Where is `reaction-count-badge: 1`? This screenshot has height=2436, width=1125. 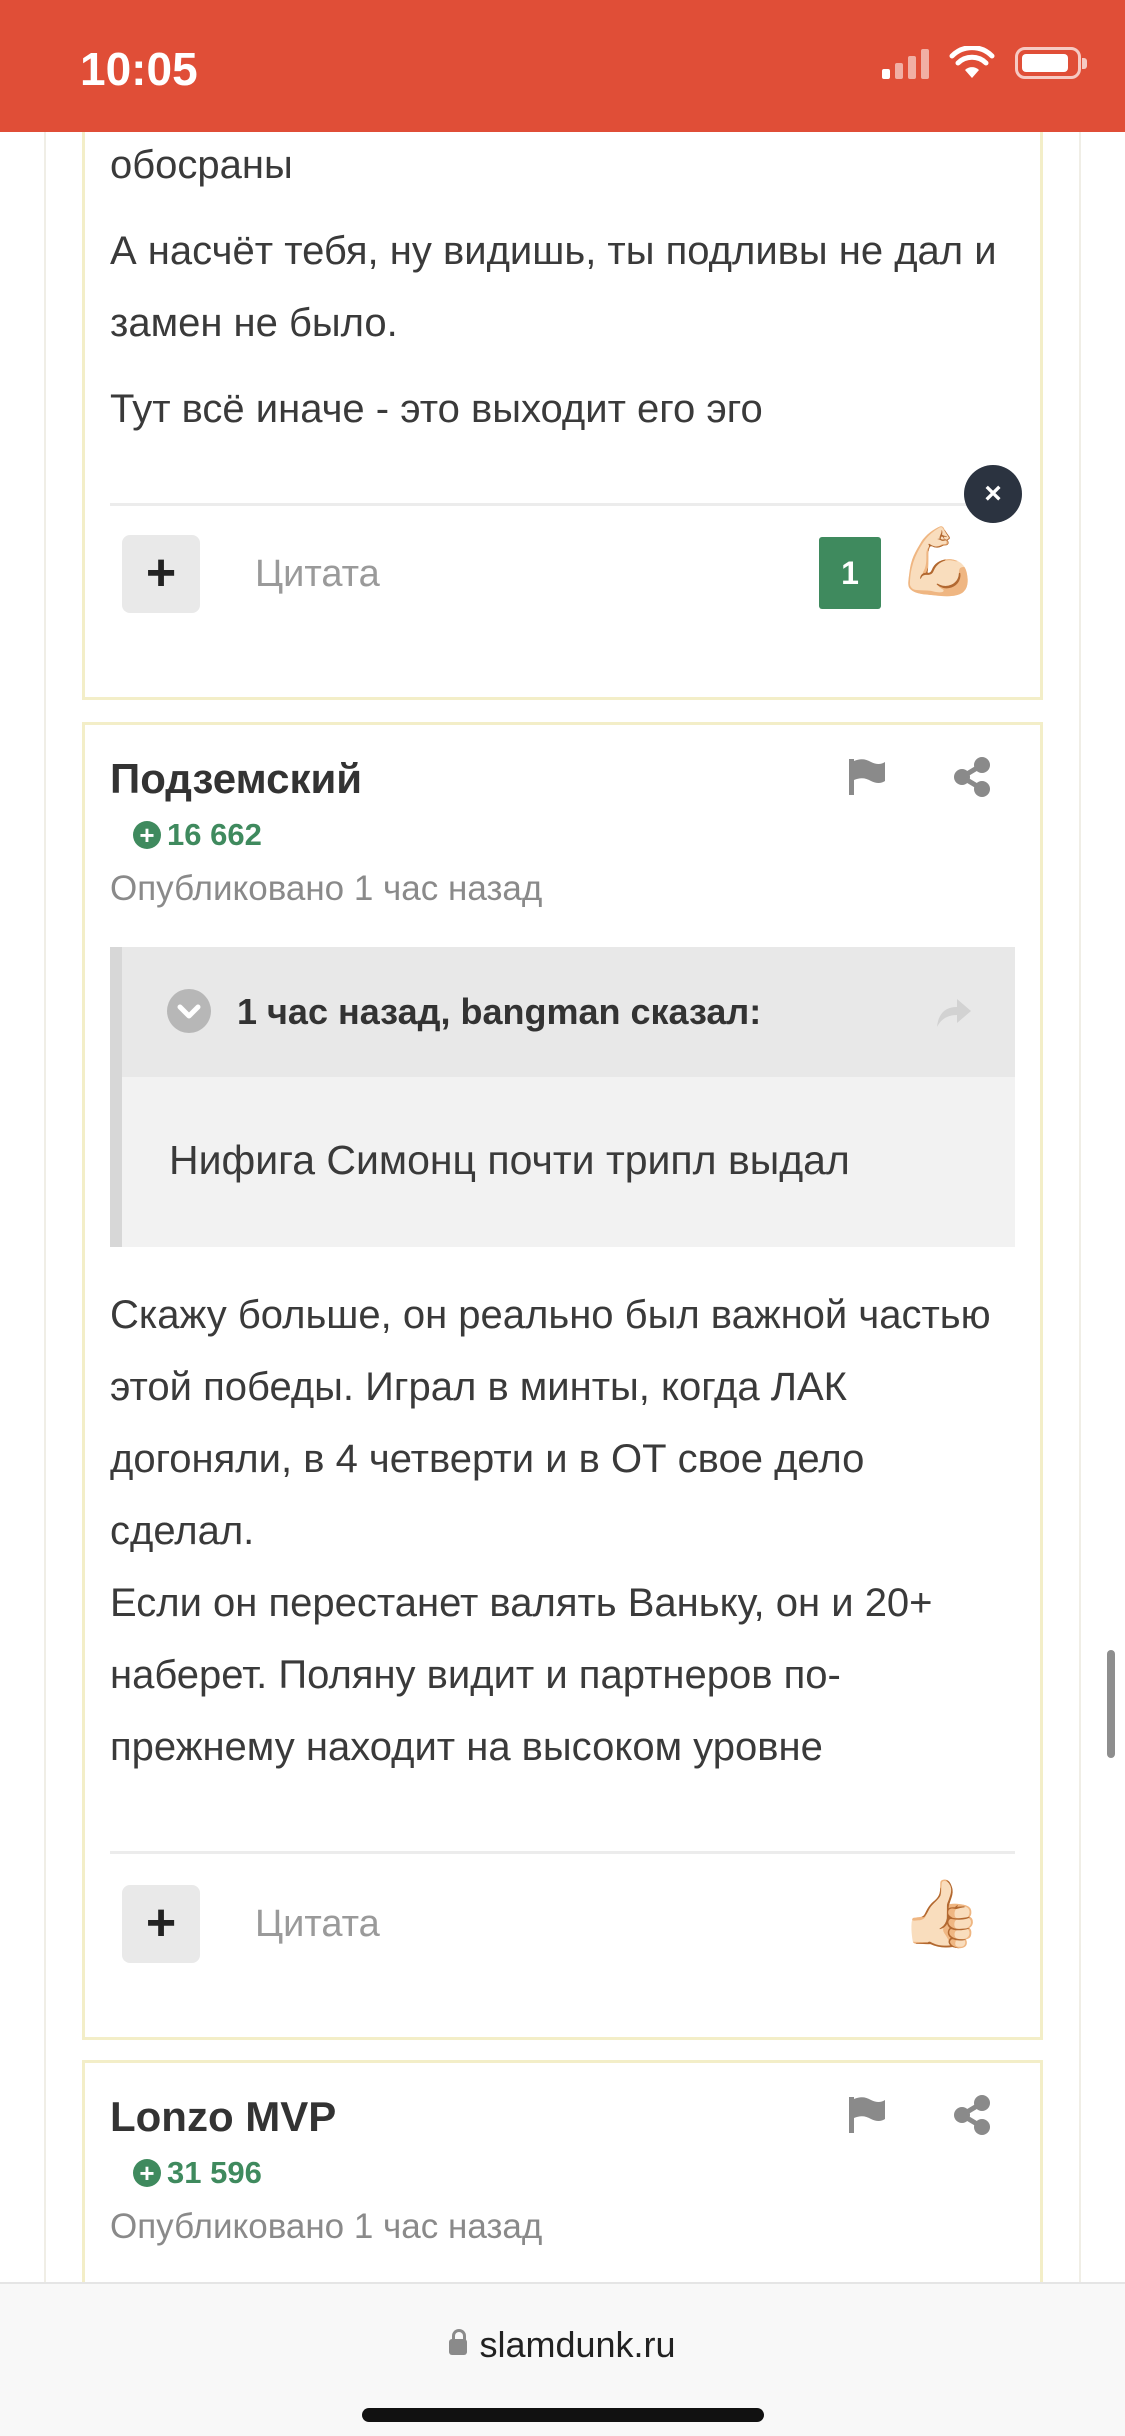
reaction-count-badge: 1 is located at coordinates (850, 573).